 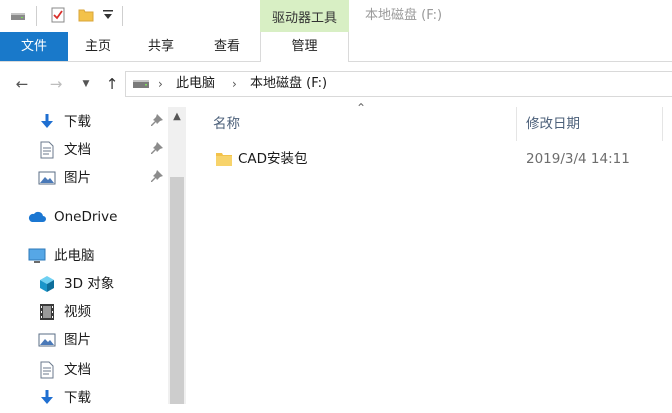 I want to click on drive-tools-context-label: 驱动器工具, so click(x=304, y=16).